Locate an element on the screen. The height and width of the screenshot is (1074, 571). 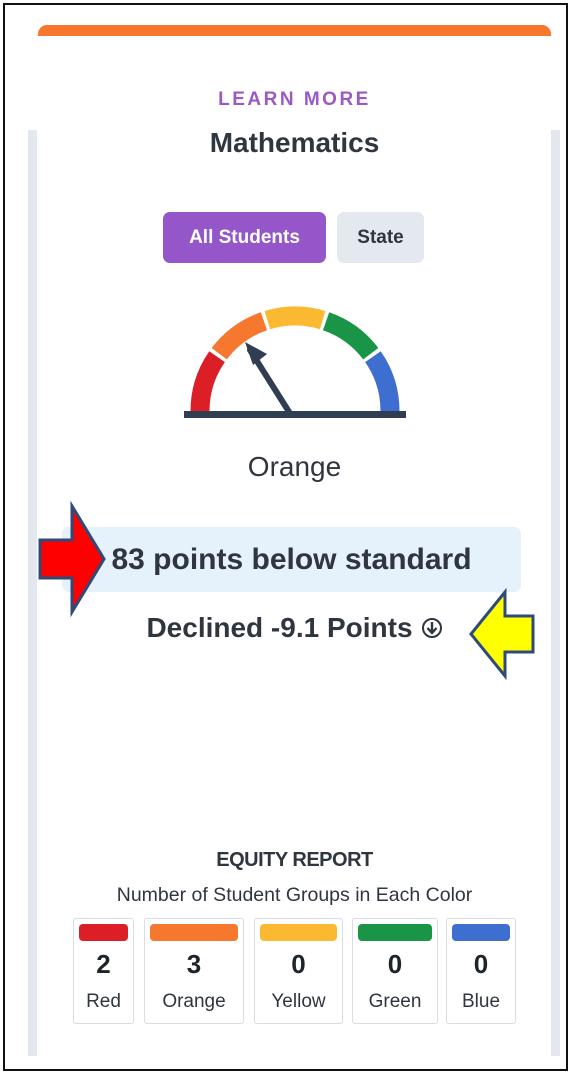
change-text: Declined -9.1 Points is located at coordinates (279, 627).